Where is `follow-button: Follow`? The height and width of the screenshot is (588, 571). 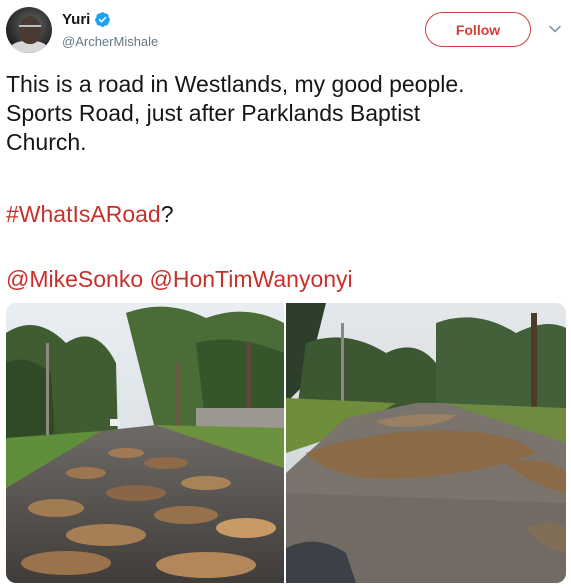
follow-button: Follow is located at coordinates (478, 29).